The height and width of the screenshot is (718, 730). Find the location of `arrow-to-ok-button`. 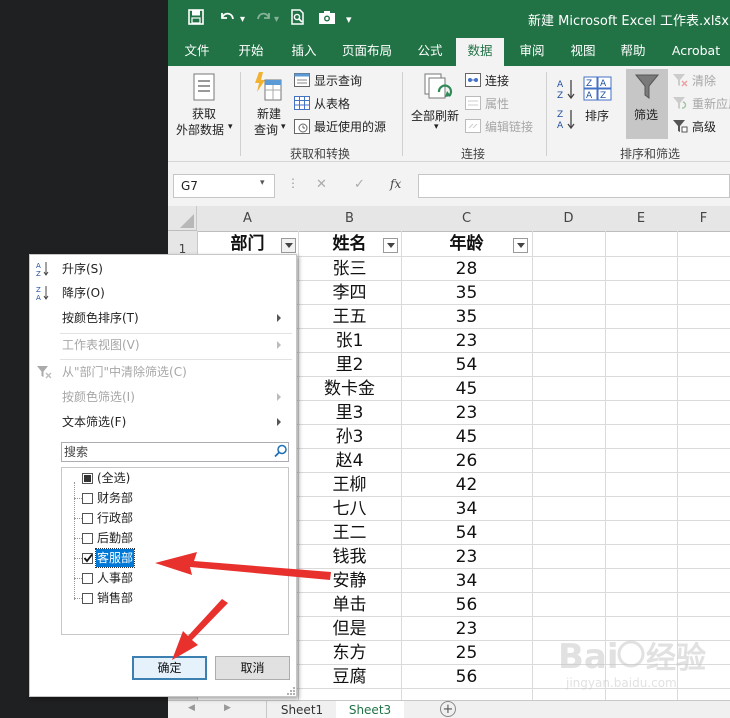

arrow-to-ok-button is located at coordinates (200, 629).